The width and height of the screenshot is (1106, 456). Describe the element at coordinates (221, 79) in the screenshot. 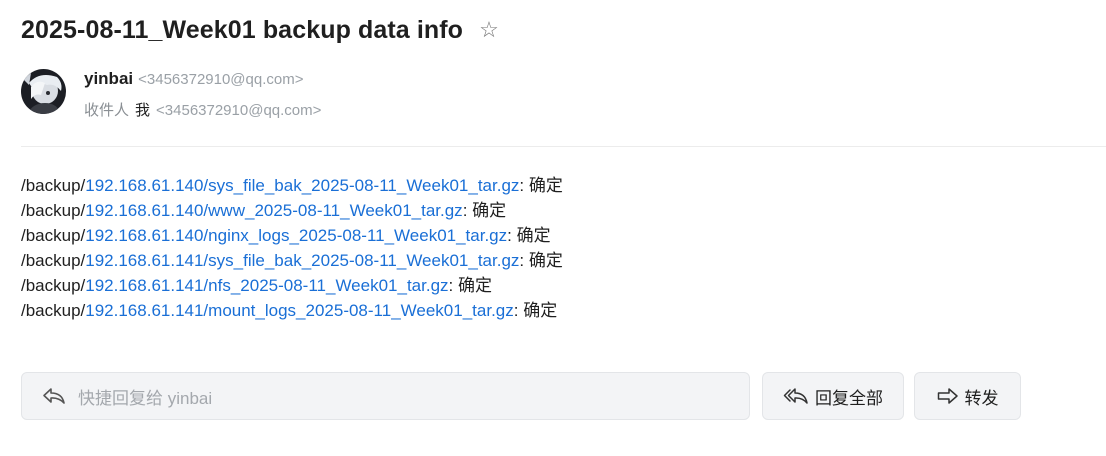

I see `sender-email: <3456372910@qq.com>` at that location.